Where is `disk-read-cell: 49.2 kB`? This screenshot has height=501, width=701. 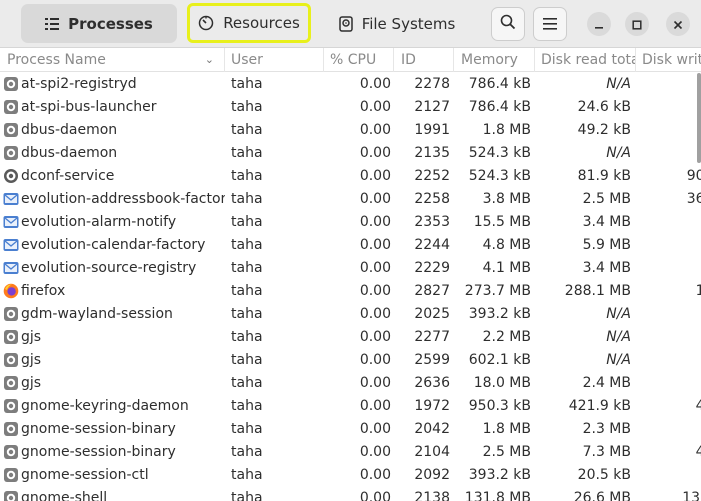
disk-read-cell: 49.2 kB is located at coordinates (604, 130).